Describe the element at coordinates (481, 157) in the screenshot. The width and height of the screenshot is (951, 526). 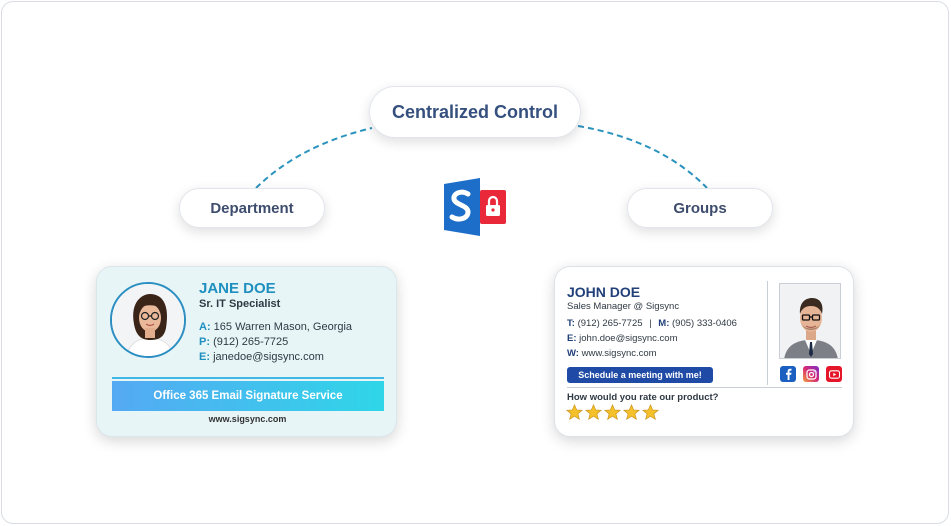
I see `connection-arcs` at that location.